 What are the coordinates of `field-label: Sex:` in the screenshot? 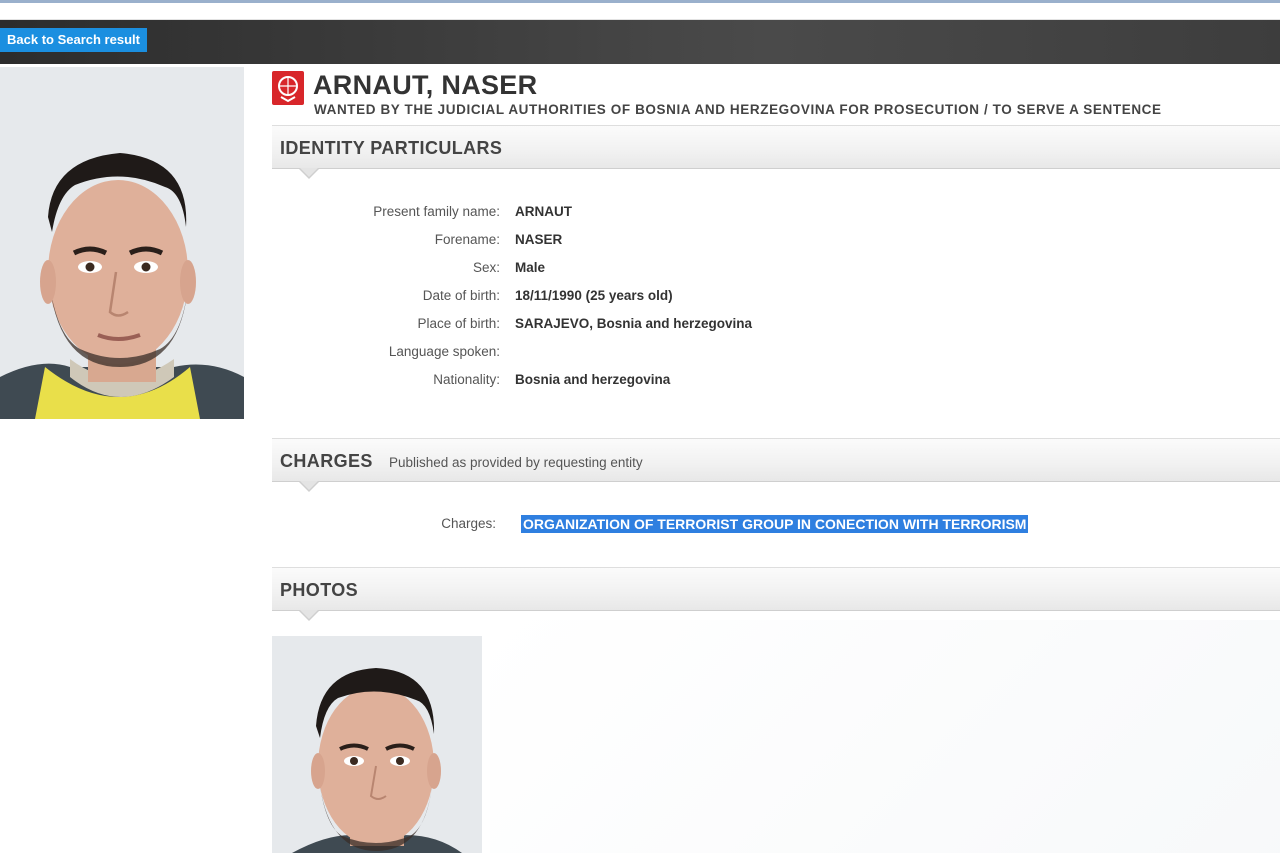 It's located at (486, 267).